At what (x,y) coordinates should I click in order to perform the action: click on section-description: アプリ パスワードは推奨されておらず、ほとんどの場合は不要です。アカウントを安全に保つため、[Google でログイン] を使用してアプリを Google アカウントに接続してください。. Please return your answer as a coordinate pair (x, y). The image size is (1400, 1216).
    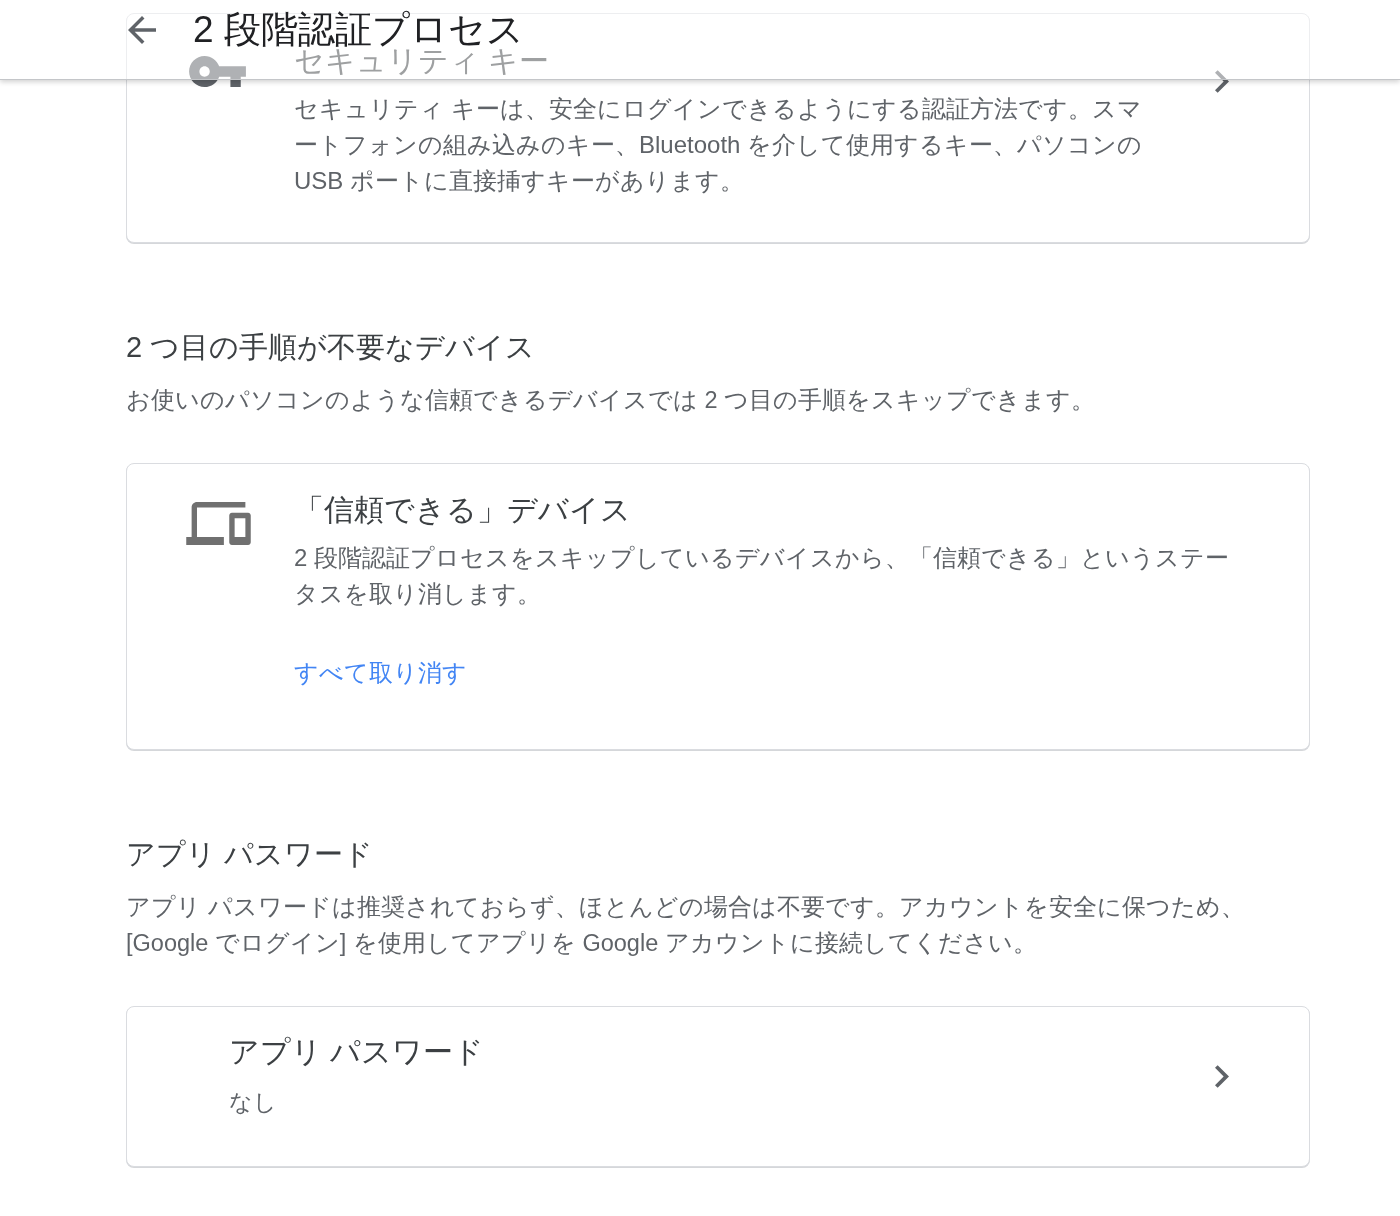
    Looking at the image, I should click on (686, 925).